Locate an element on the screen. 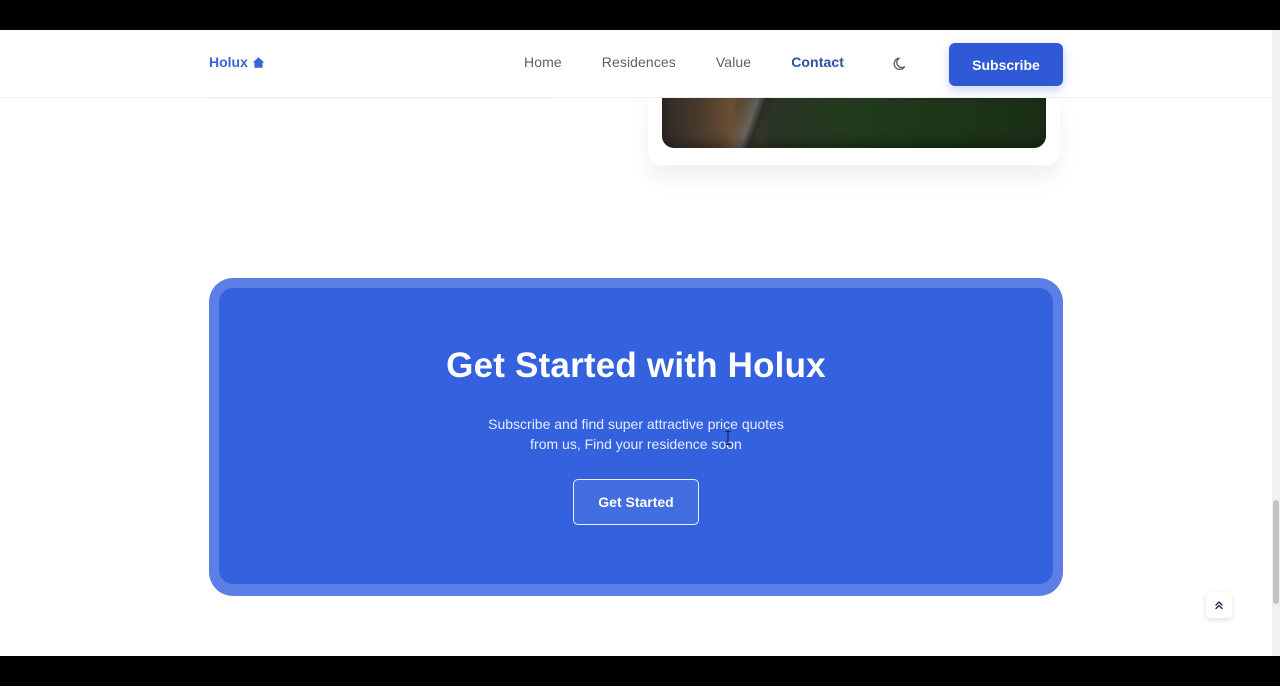 Image resolution: width=1280 pixels, height=686 pixels. double-chevron-up-icon is located at coordinates (1219, 605).